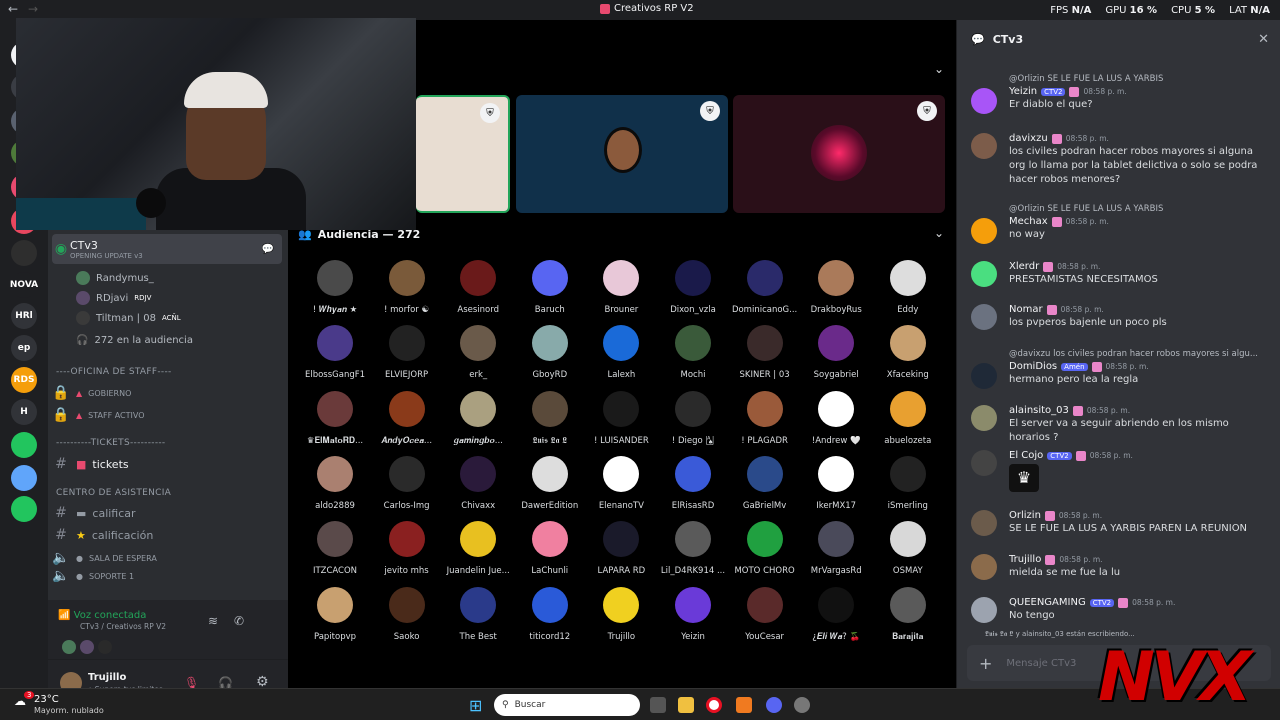 This screenshot has height=720, width=1280. Describe the element at coordinates (335, 614) in the screenshot. I see `audience-member: Papitopvp` at that location.